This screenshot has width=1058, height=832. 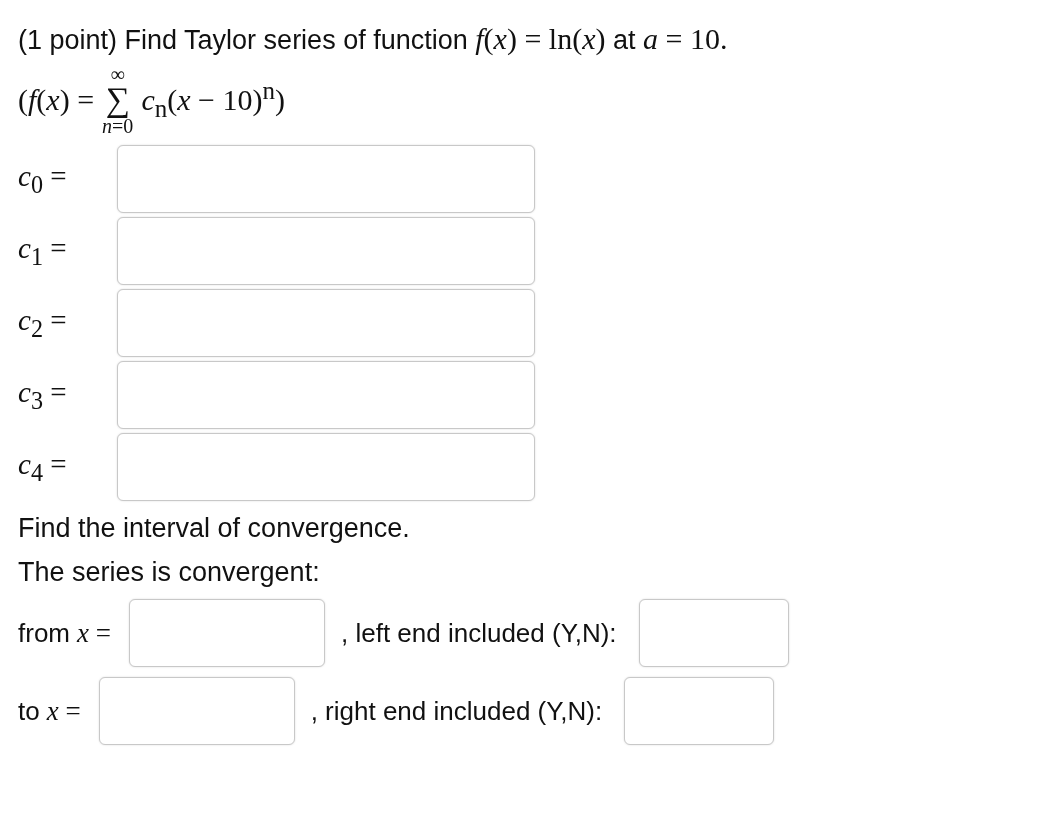 I want to click on coefficient-label: c$_{2}$ =, so click(x=43, y=323).